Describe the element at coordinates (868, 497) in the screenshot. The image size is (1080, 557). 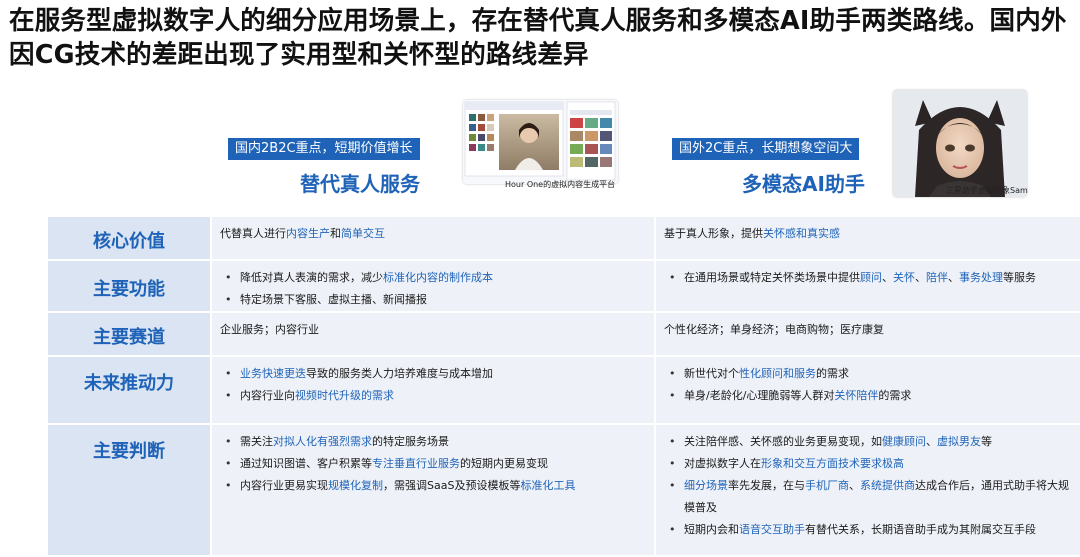
I see `bullet-item: 细分场景率先发展，在与手机厂商、系统提供商达成合作后，通用式助手将大规模普及` at that location.